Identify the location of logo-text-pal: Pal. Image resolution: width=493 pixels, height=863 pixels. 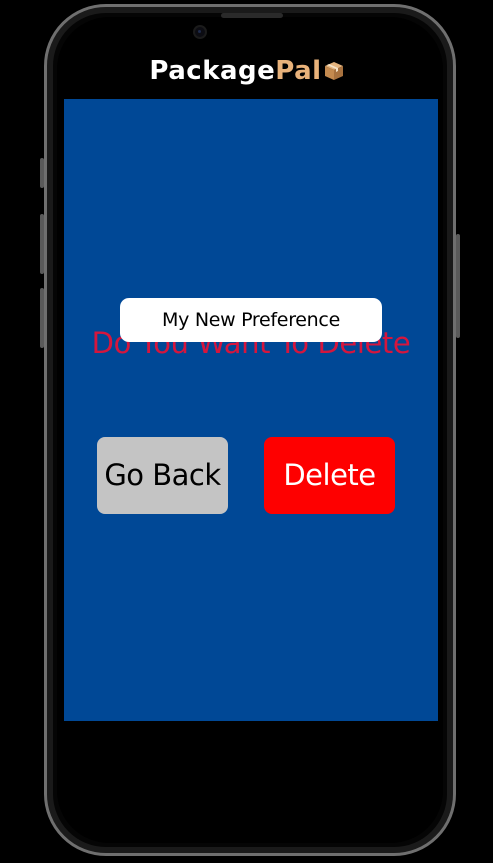
(298, 71).